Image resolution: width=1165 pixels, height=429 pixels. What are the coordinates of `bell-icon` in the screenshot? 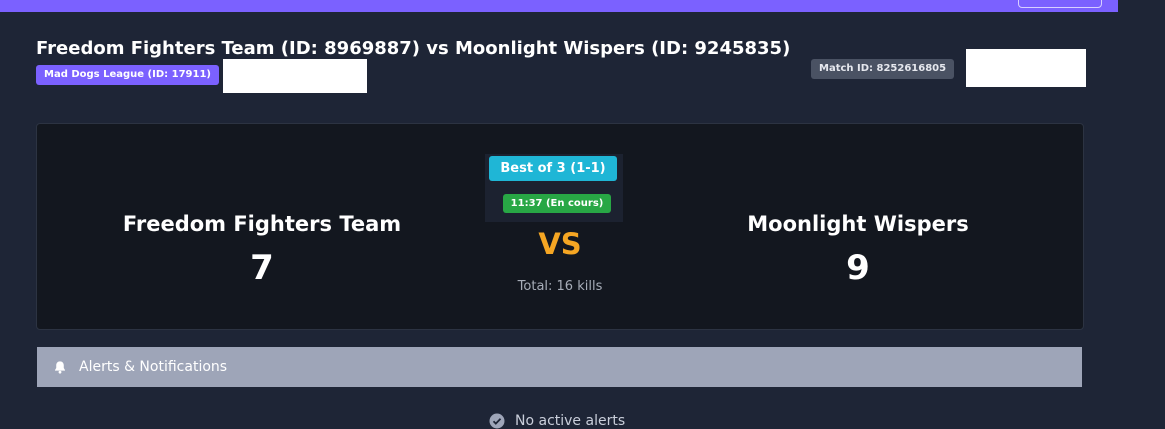 It's located at (60, 367).